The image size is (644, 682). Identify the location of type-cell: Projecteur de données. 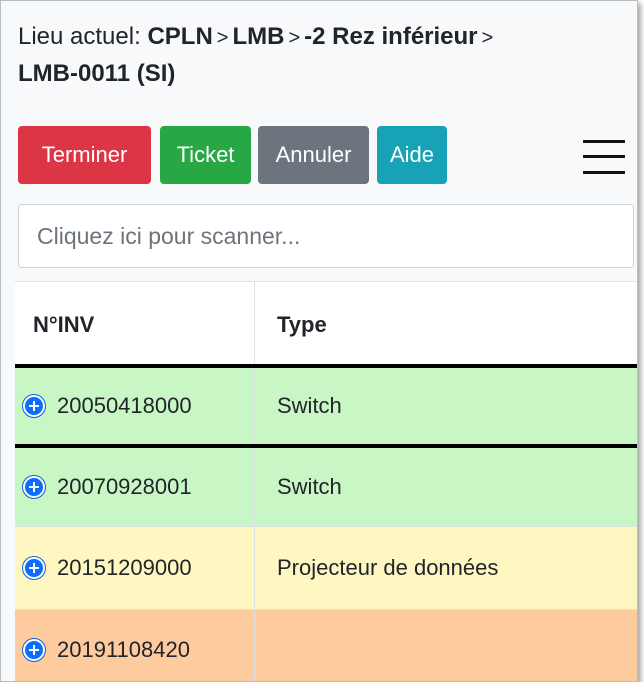
(388, 567).